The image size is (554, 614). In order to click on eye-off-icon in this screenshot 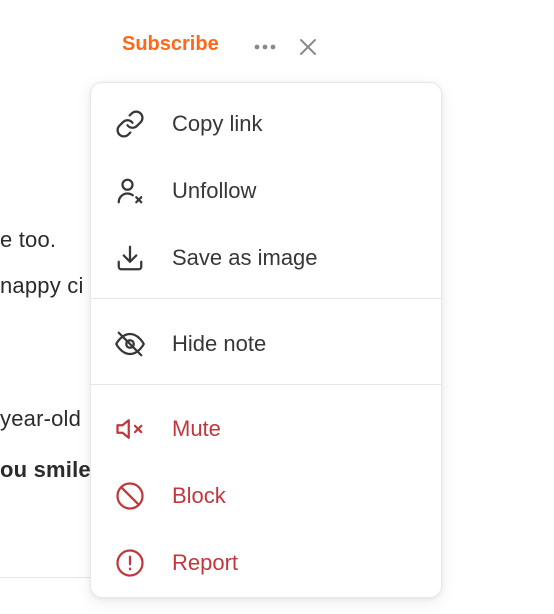, I will do `click(130, 344)`.